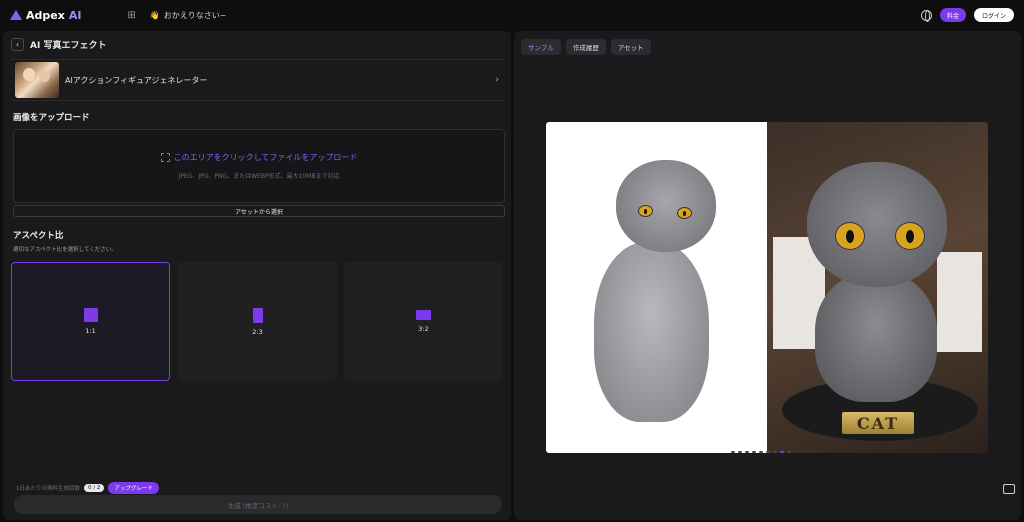  Describe the element at coordinates (75, 15) in the screenshot. I see `logo-ai-text: AI` at that location.